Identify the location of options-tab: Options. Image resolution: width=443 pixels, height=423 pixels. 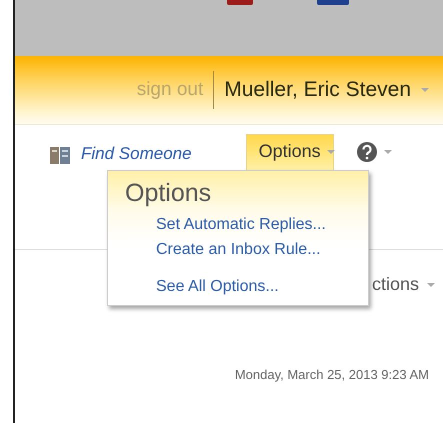
(290, 152).